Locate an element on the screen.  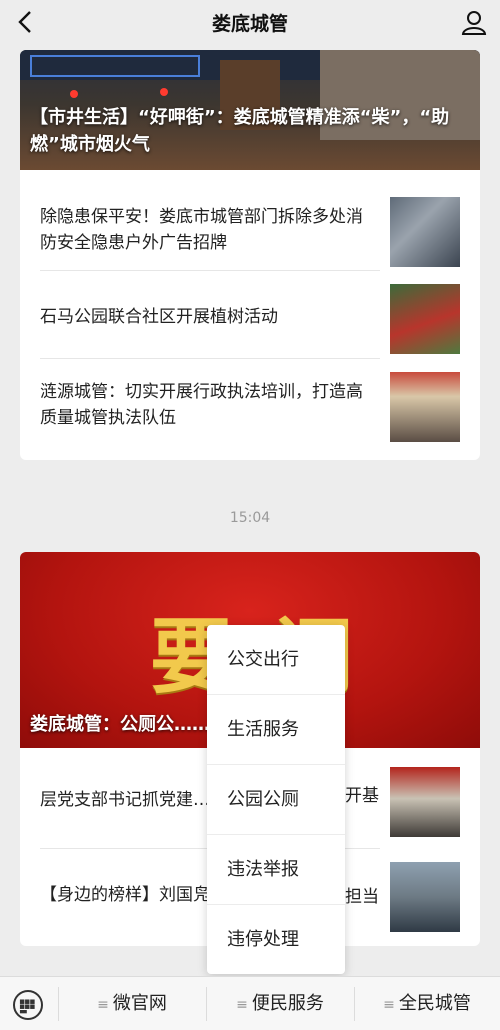
menu-item-report-violation: 违法举报 is located at coordinates (276, 870).